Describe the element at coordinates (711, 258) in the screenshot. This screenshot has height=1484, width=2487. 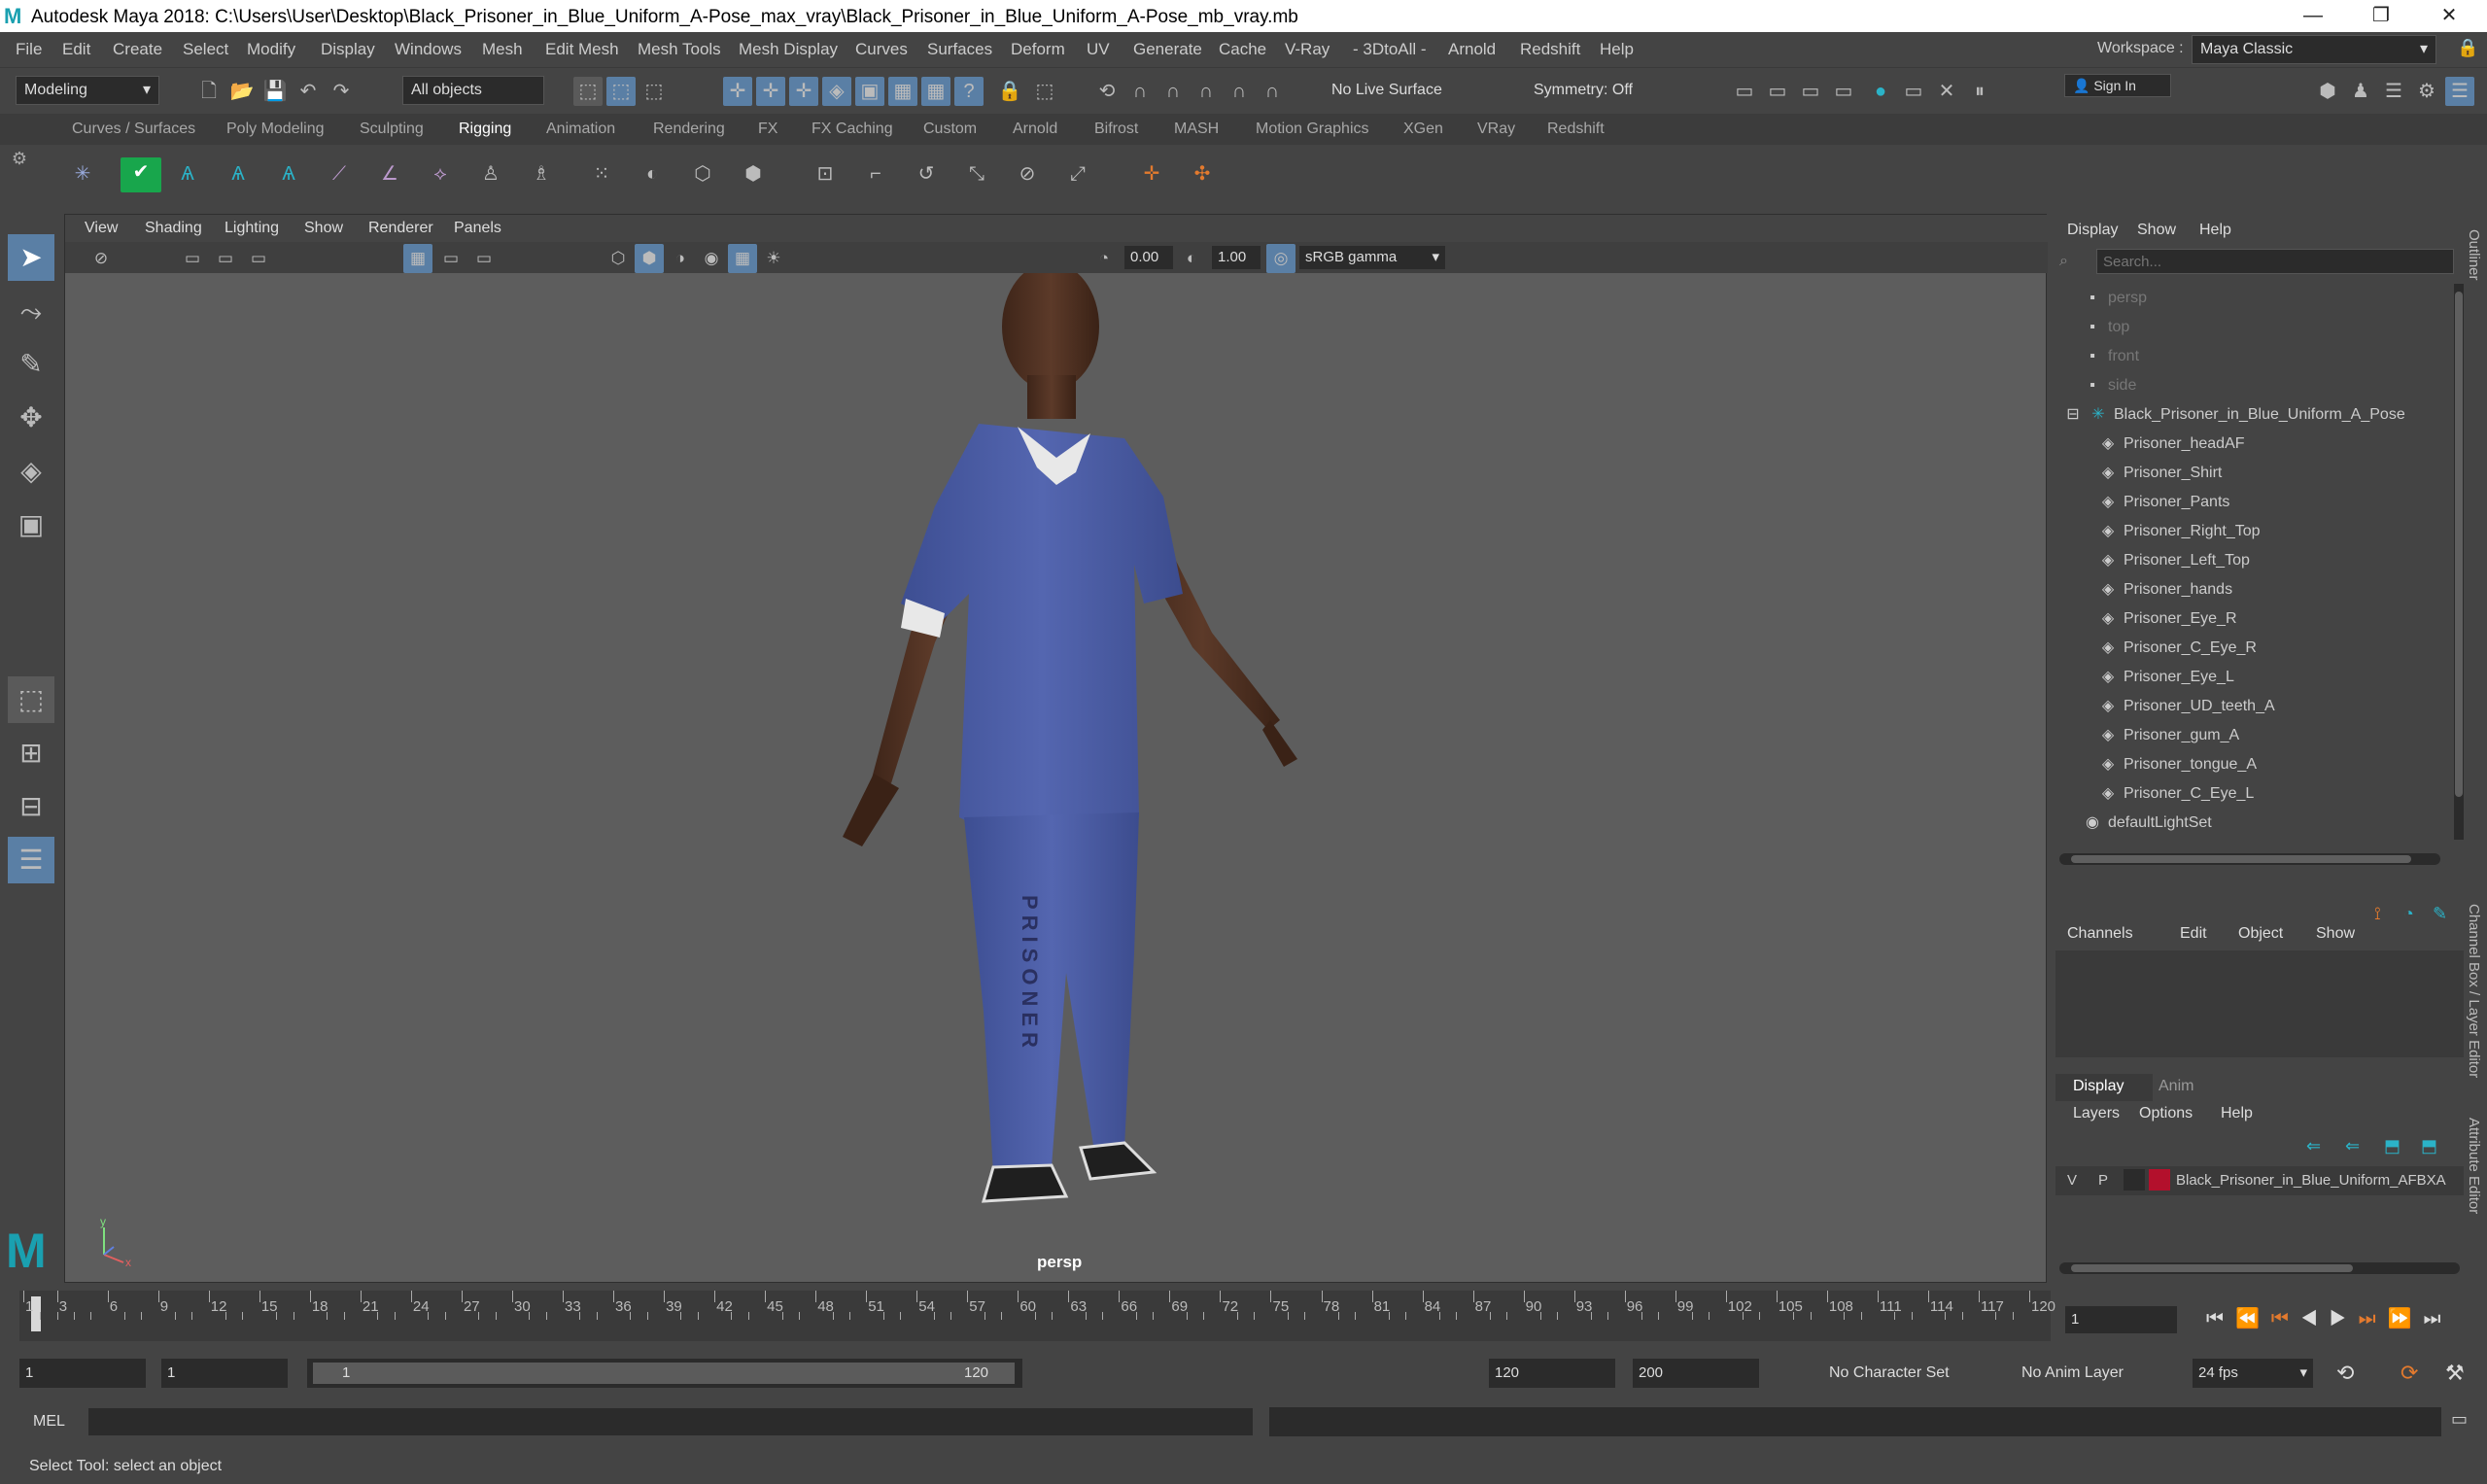
I see `textured-icon: ◉` at that location.